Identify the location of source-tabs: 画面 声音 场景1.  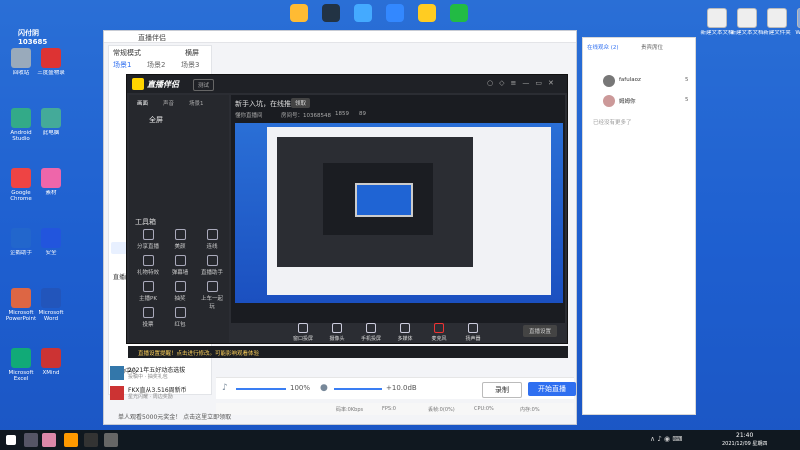
(179, 104).